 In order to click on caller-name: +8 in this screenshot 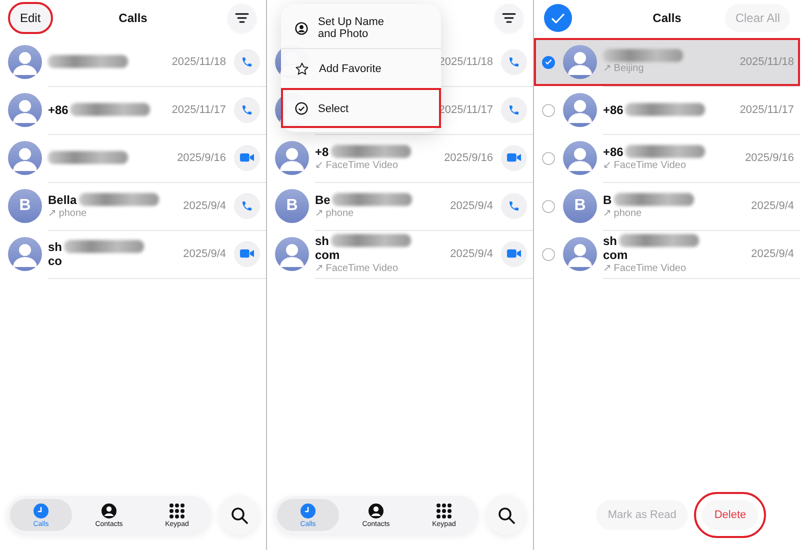, I will do `click(322, 151)`.